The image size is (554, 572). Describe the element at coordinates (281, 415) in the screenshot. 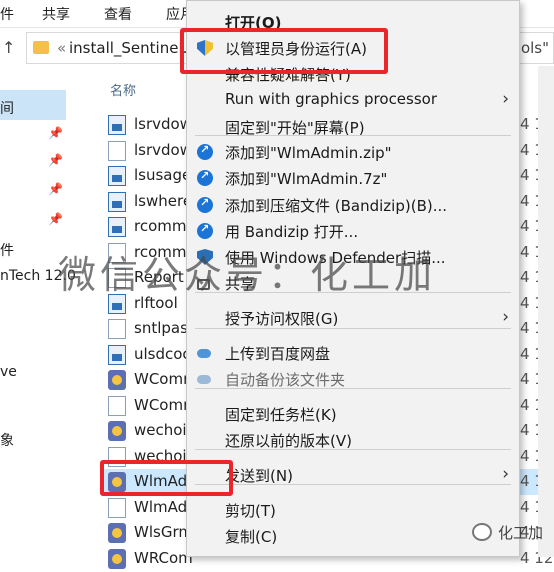

I see `menu-item-label: 固定到任务栏(K)` at that location.